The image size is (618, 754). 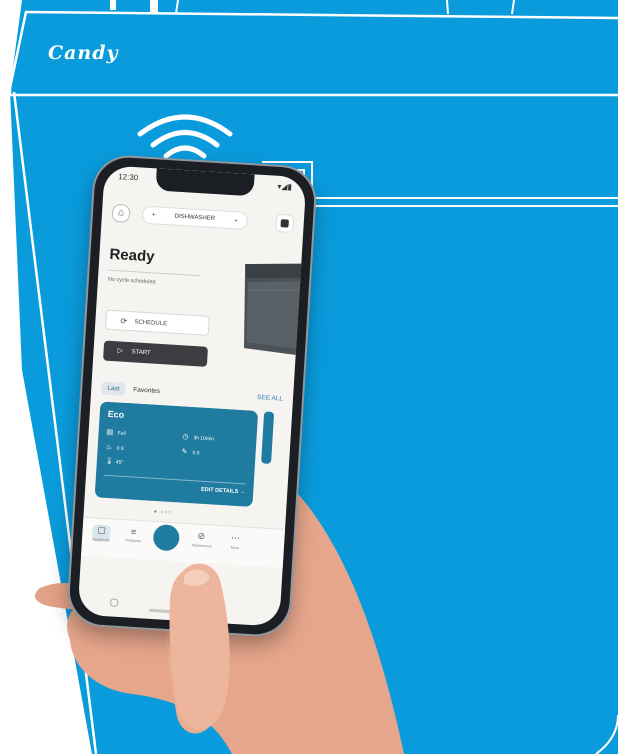 I want to click on more-icon: ⋯, so click(x=235, y=538).